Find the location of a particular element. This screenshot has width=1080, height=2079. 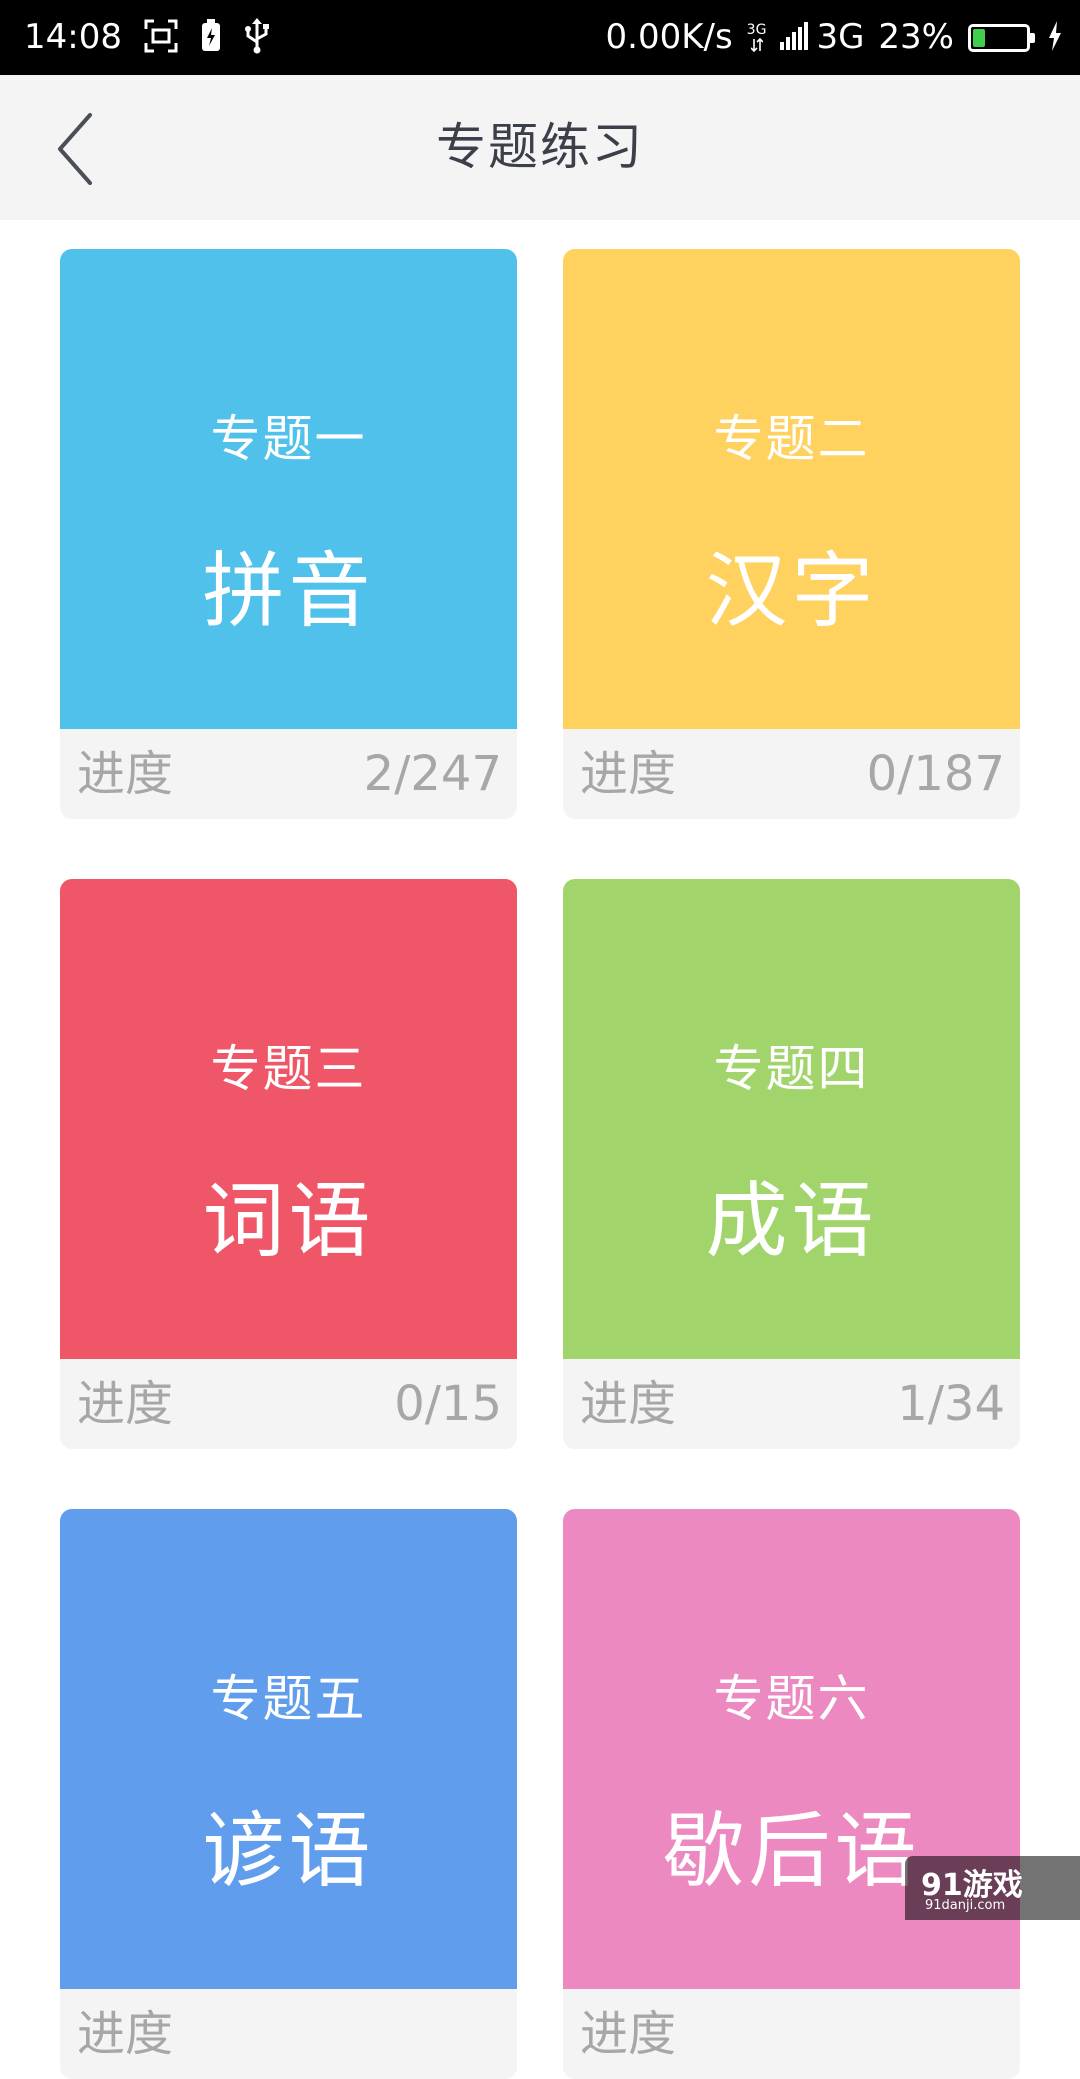

network-type: 3G is located at coordinates (840, 37).